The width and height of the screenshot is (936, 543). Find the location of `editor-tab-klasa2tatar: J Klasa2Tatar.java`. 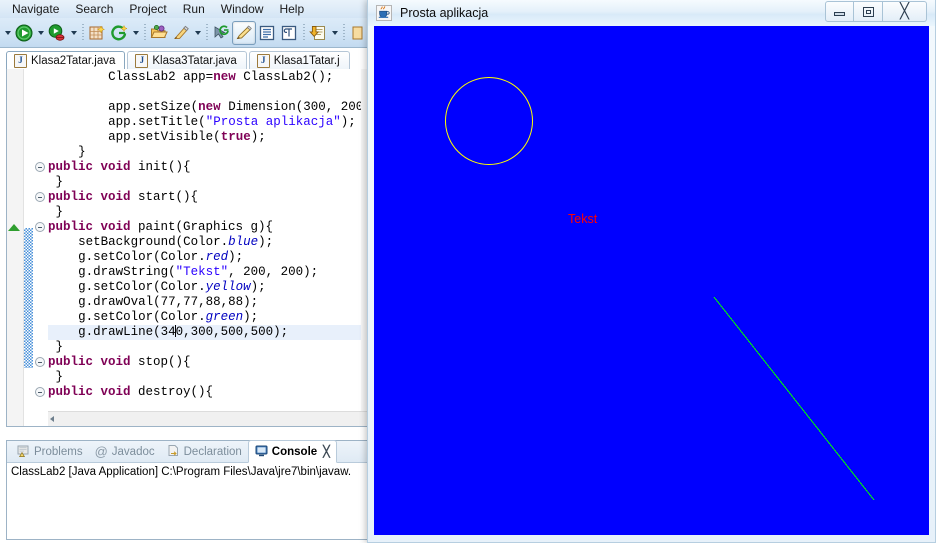

editor-tab-klasa2tatar: J Klasa2Tatar.java is located at coordinates (66, 60).